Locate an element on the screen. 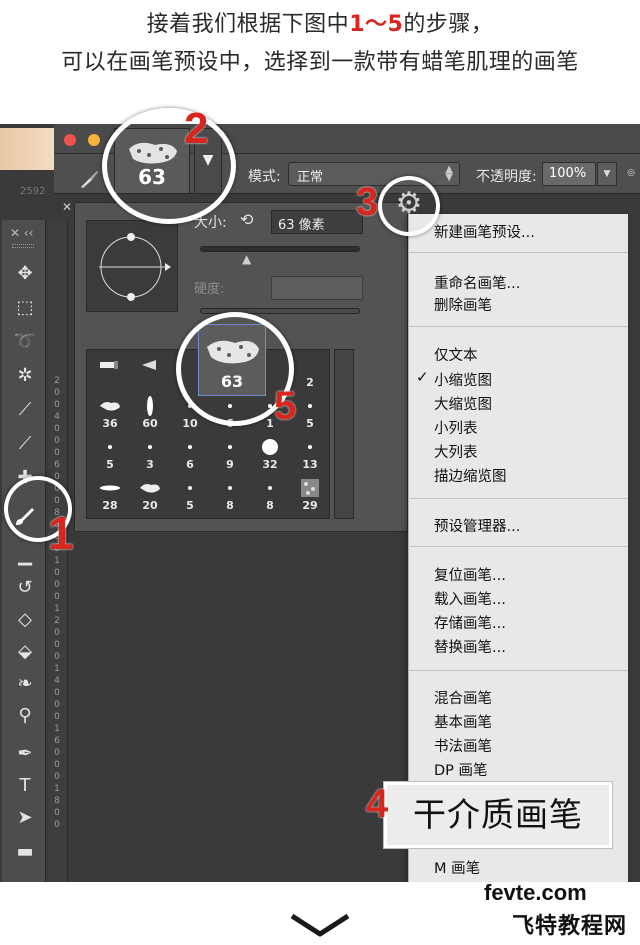  blur-tool-icon: ❧ is located at coordinates (25, 684).